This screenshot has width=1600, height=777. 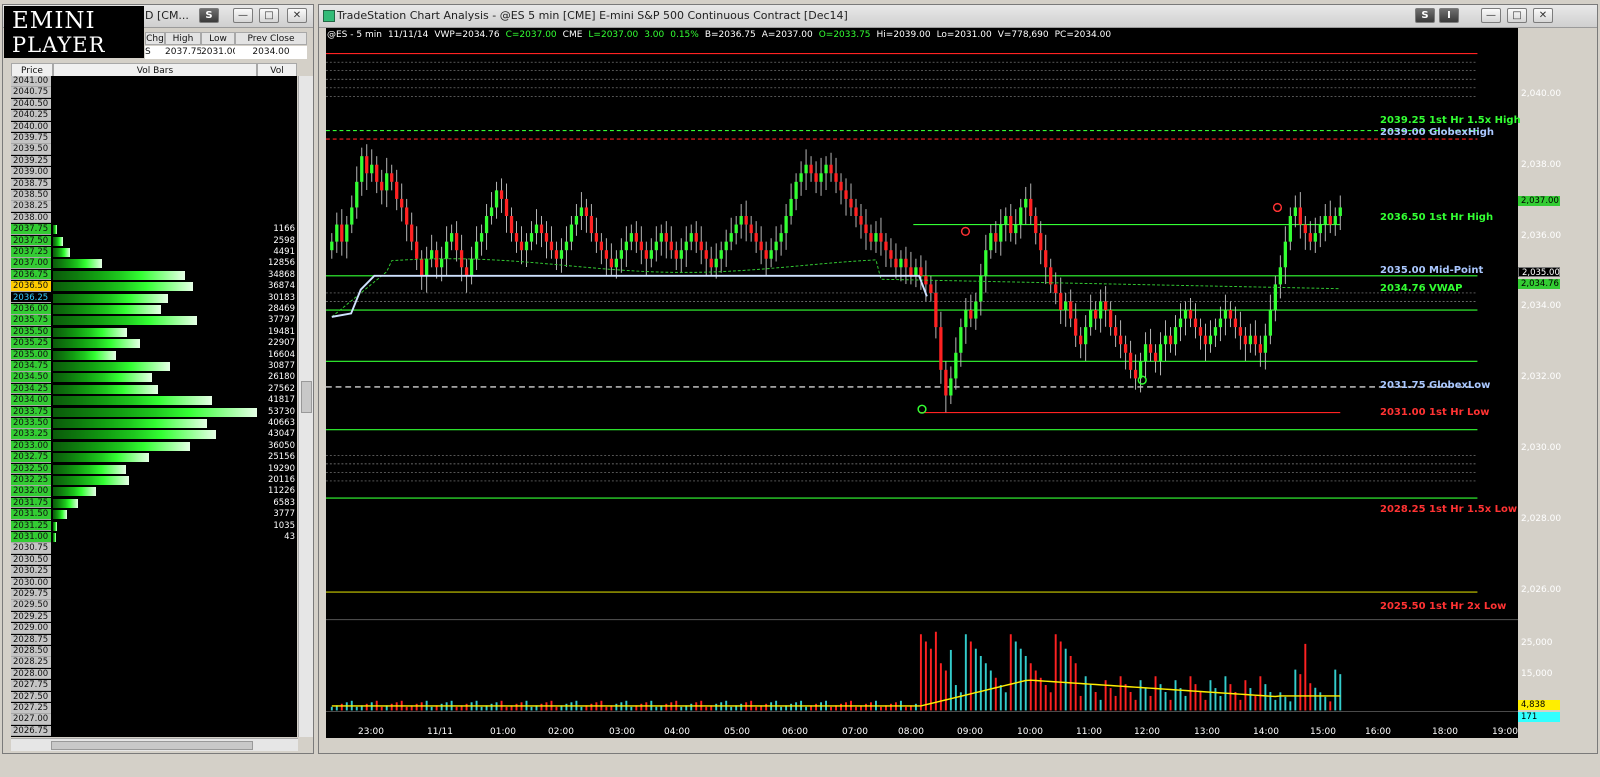 What do you see at coordinates (31, 218) in the screenshot?
I see `ladder-price: 2038.00` at bounding box center [31, 218].